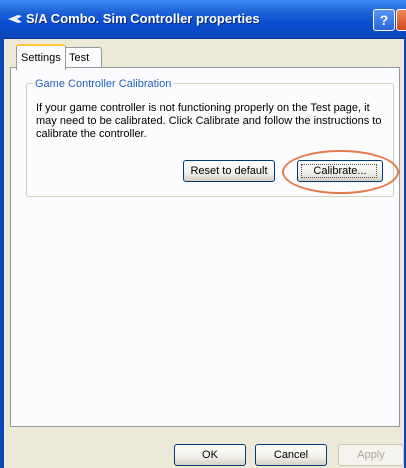 The width and height of the screenshot is (406, 468). What do you see at coordinates (291, 455) in the screenshot?
I see `cancel-button: Cancel` at bounding box center [291, 455].